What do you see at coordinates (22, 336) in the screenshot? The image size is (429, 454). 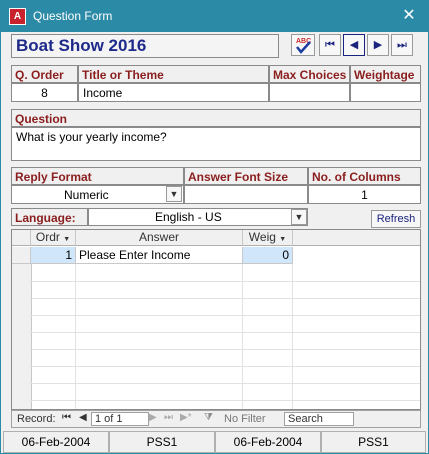 I see `row-selector-column` at bounding box center [22, 336].